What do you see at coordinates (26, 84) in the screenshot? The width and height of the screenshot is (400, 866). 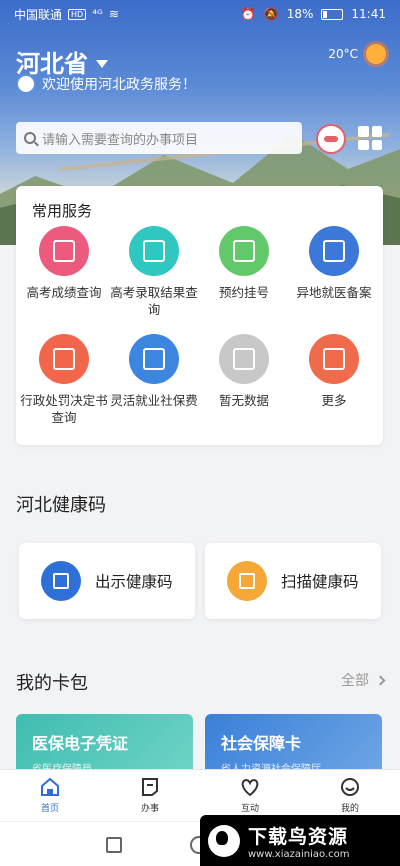 I see `emblem-icon` at bounding box center [26, 84].